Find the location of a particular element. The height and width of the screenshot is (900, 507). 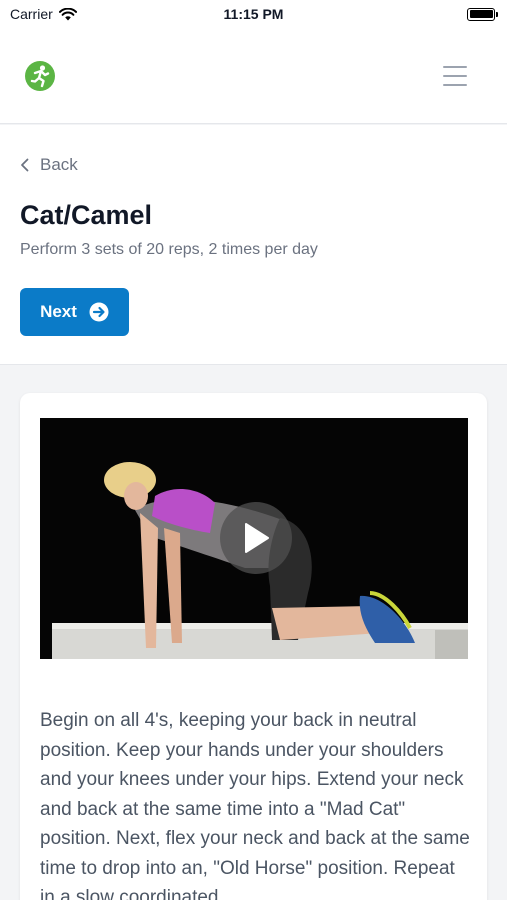

next-button: Next is located at coordinates (74, 312).